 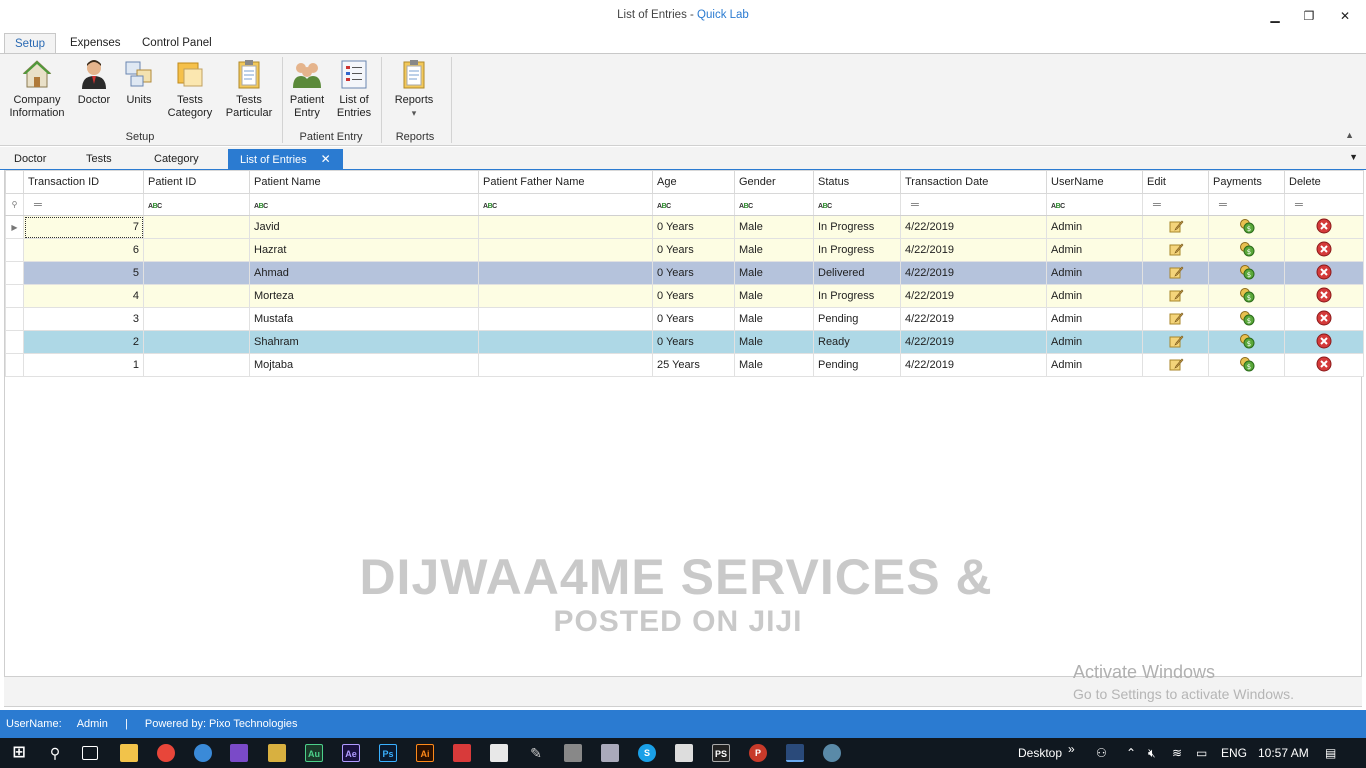 What do you see at coordinates (1309, 16) in the screenshot?
I see `restore-button: ❐` at bounding box center [1309, 16].